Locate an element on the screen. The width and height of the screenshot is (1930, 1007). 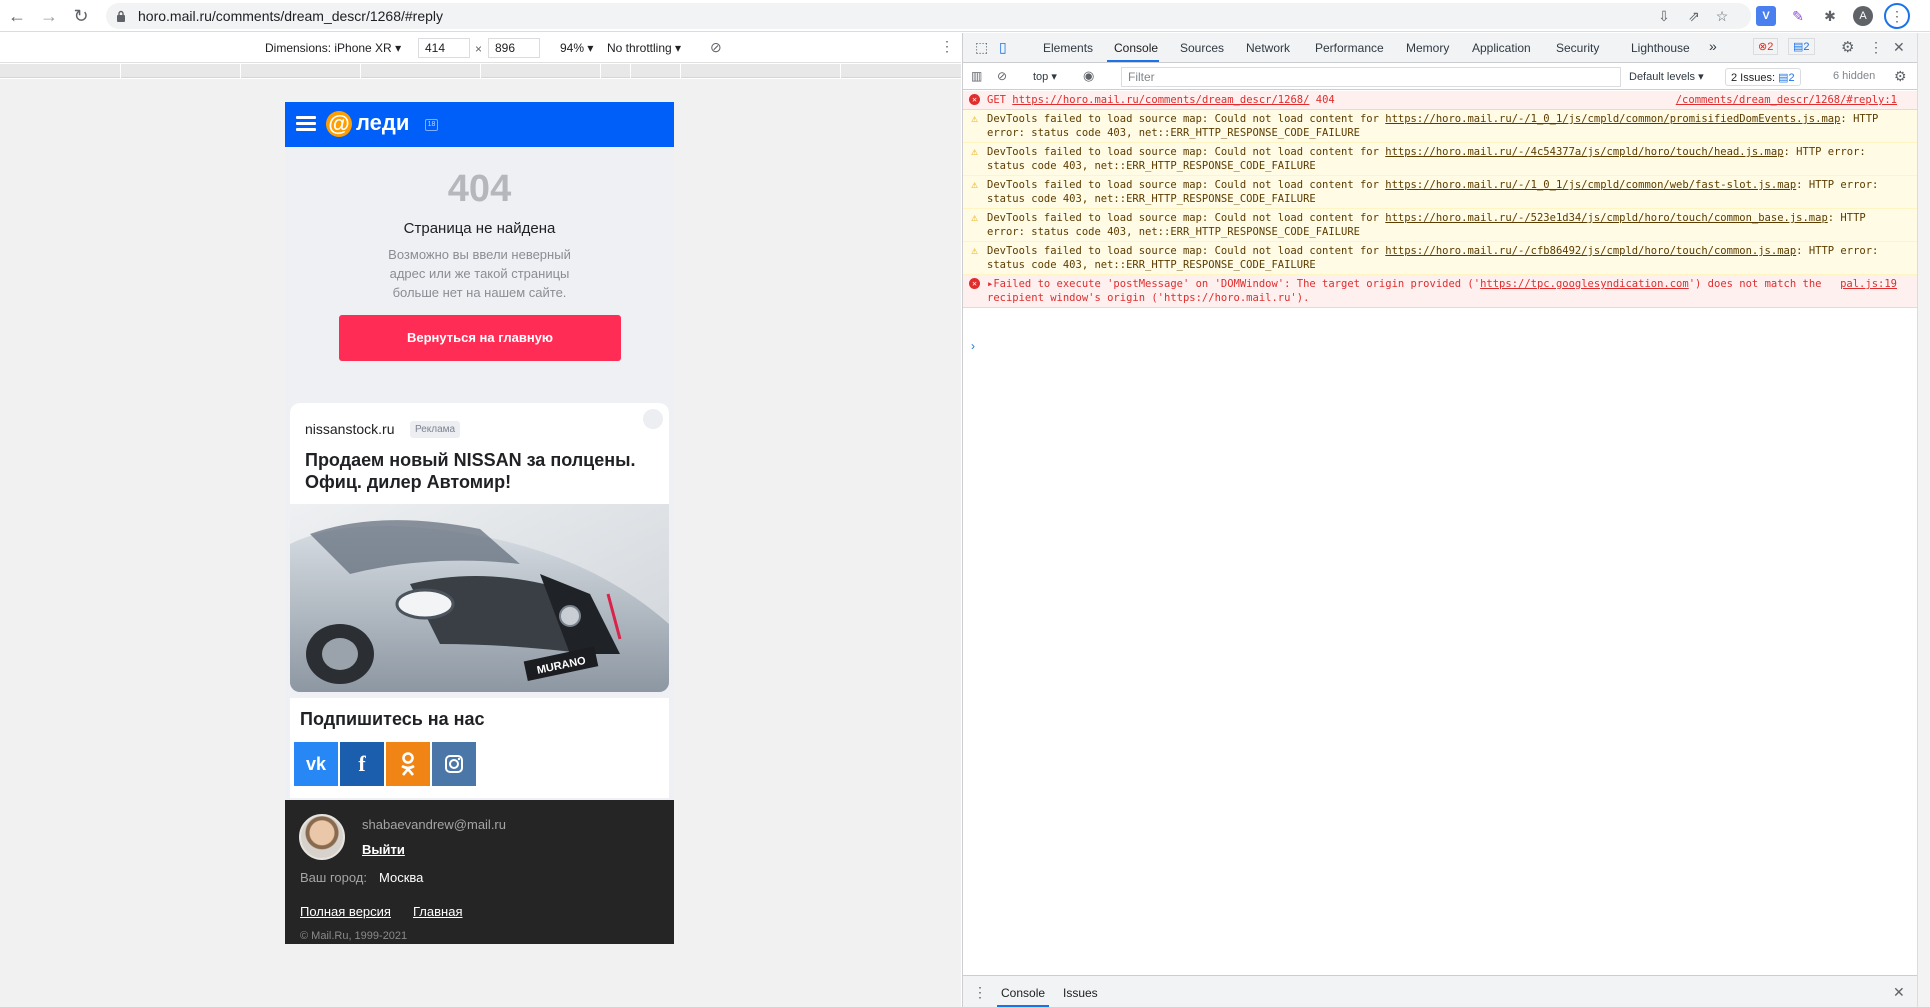
message-source-link: /comments/dream_descr/1268/#reply:1 is located at coordinates (1786, 100).